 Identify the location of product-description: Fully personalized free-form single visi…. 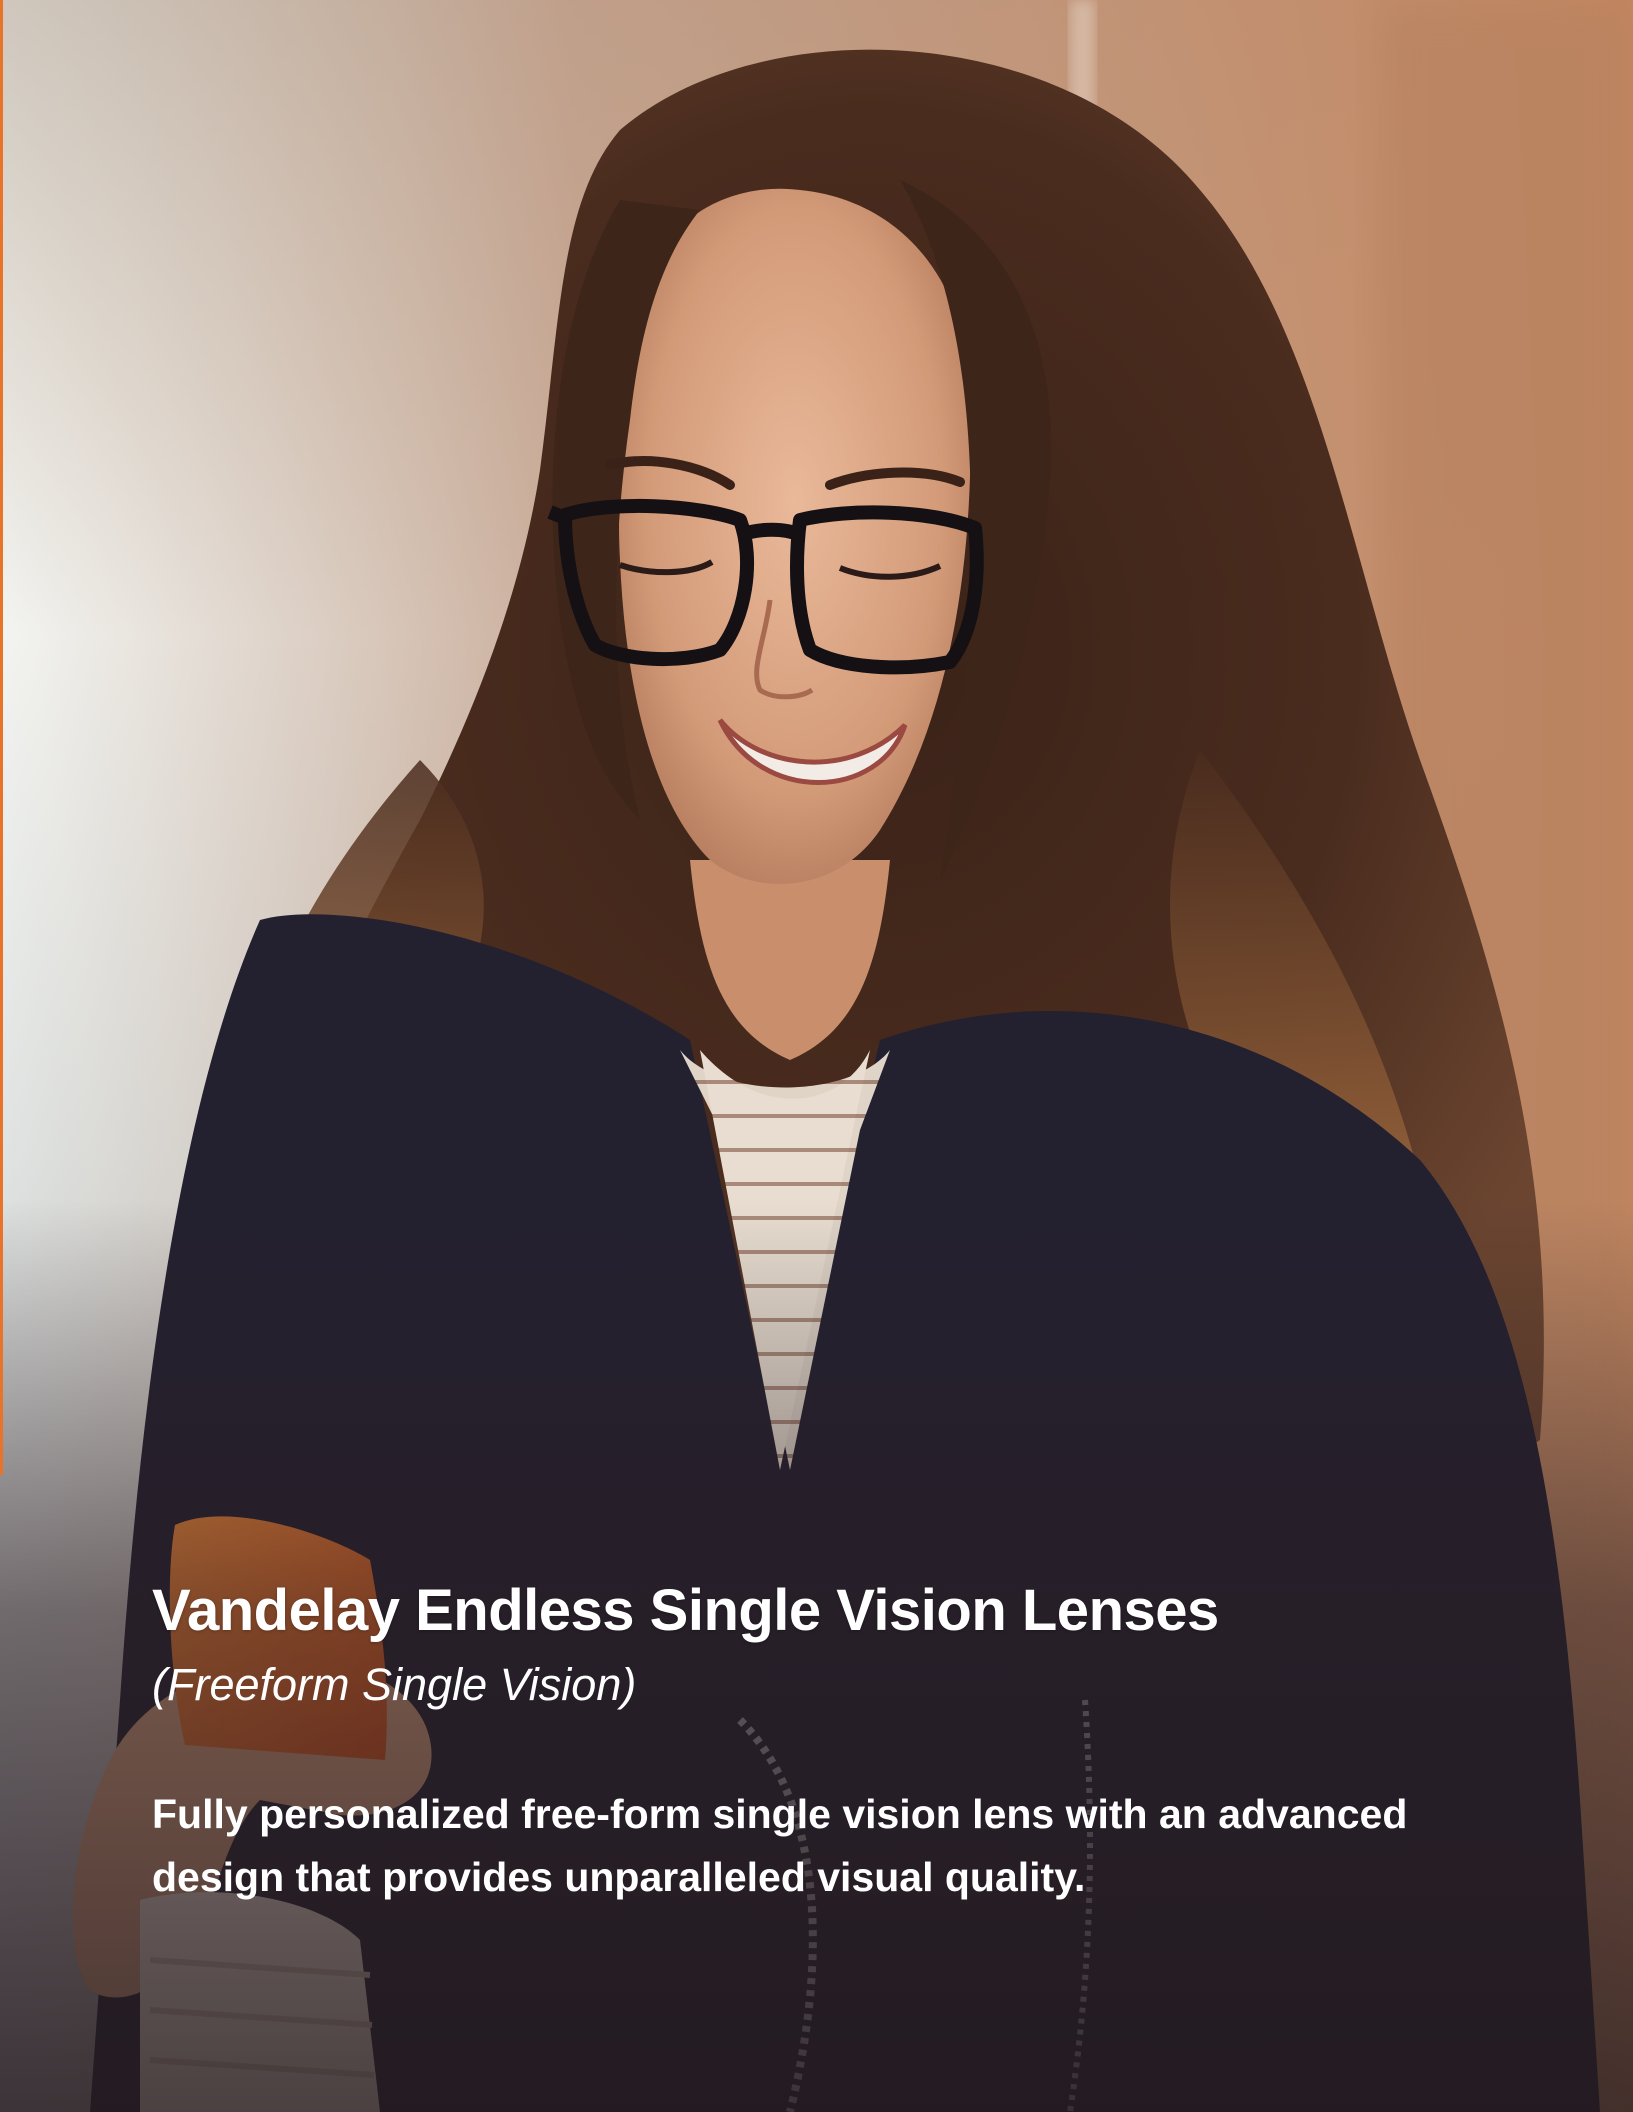
(780, 1845).